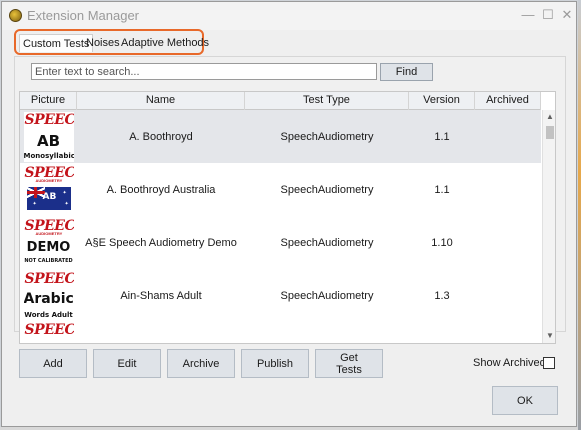 The height and width of the screenshot is (430, 581). I want to click on version-cell: 1.10, so click(442, 242).